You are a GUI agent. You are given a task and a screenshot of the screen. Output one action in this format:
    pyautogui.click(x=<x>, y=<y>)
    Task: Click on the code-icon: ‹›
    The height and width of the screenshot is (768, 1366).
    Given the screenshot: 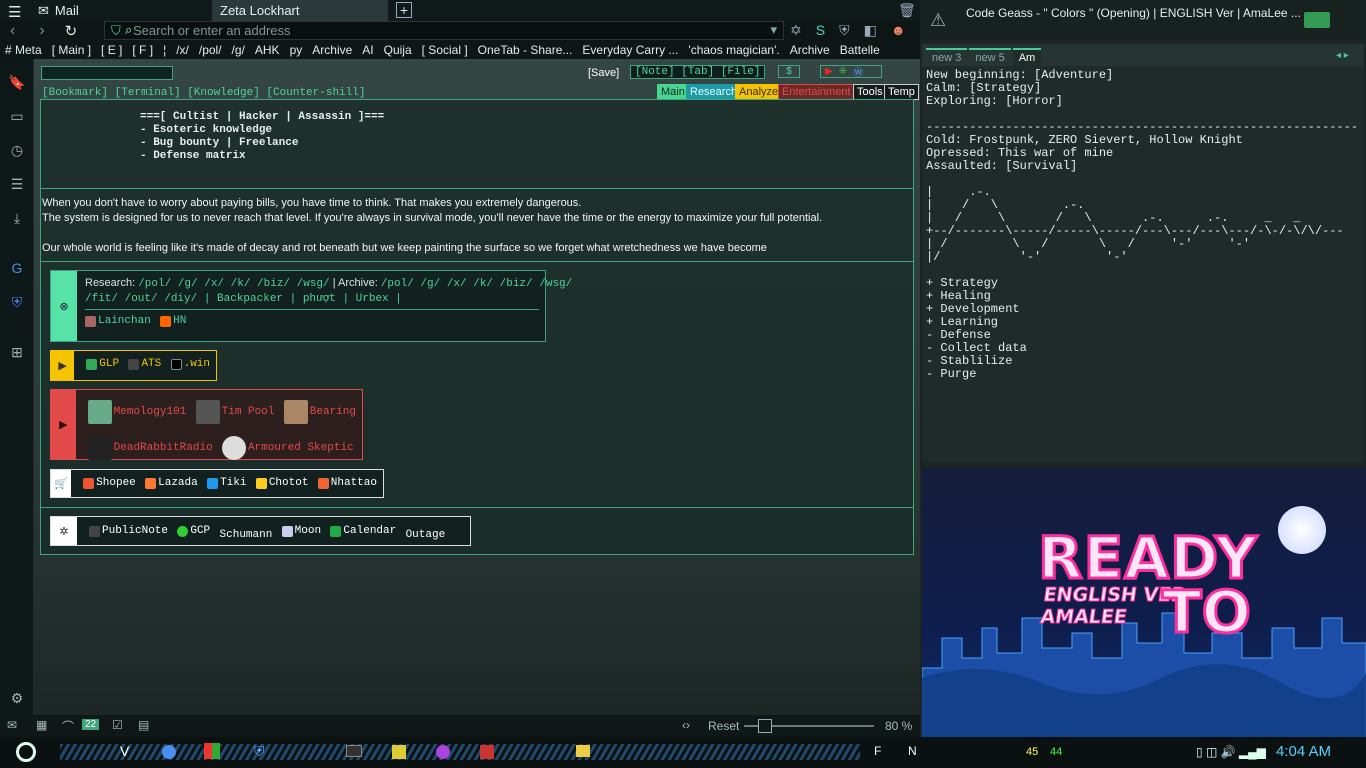 What is the action you would take?
    pyautogui.click(x=686, y=725)
    